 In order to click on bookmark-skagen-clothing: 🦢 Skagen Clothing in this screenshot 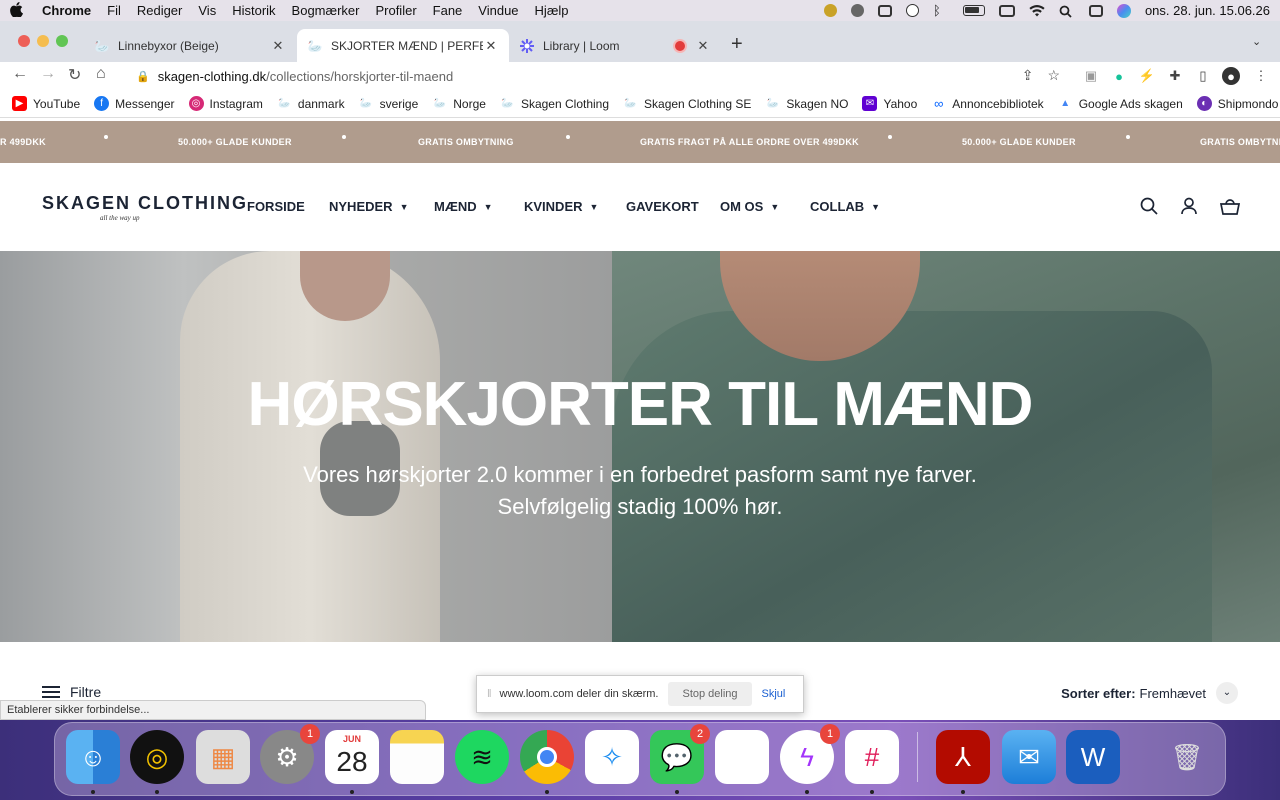, I will do `click(554, 103)`.